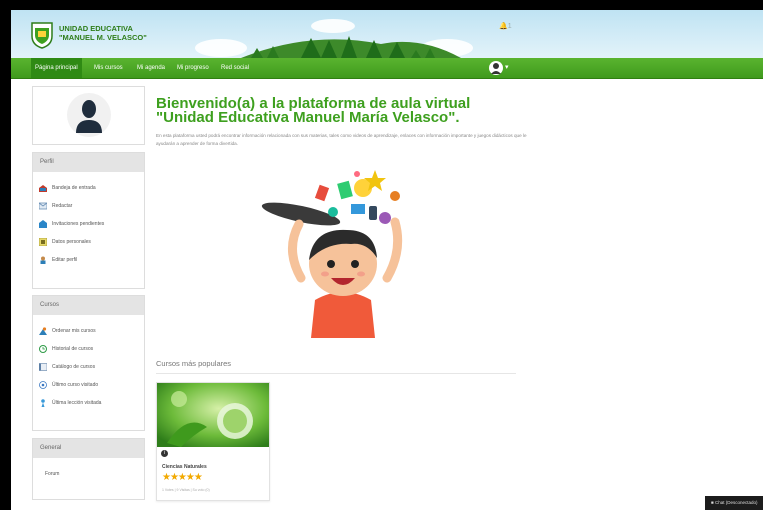 The height and width of the screenshot is (510, 763). Describe the element at coordinates (43, 349) in the screenshot. I see `history-icon` at that location.